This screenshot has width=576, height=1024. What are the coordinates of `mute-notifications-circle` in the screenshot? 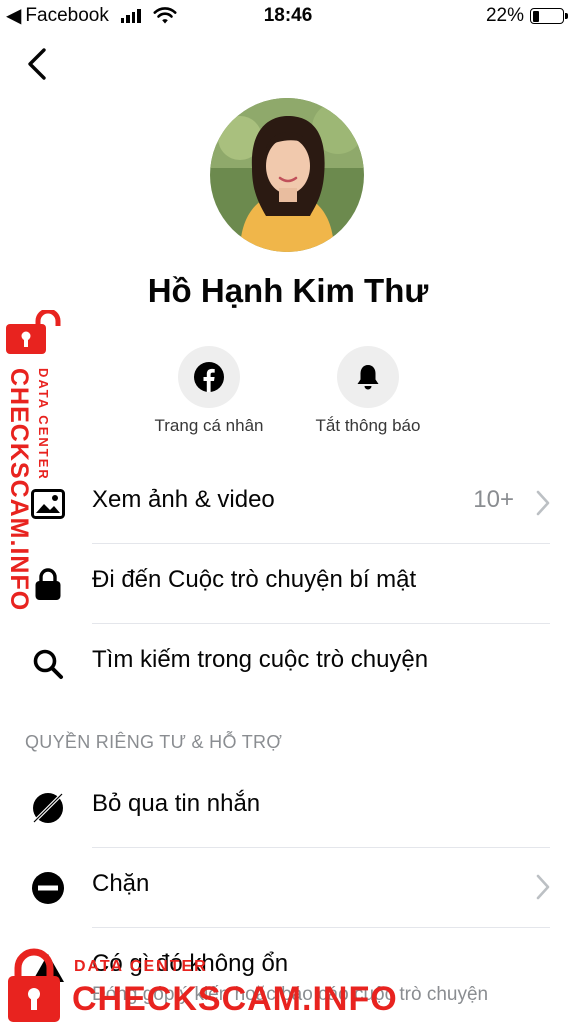 It's located at (368, 377).